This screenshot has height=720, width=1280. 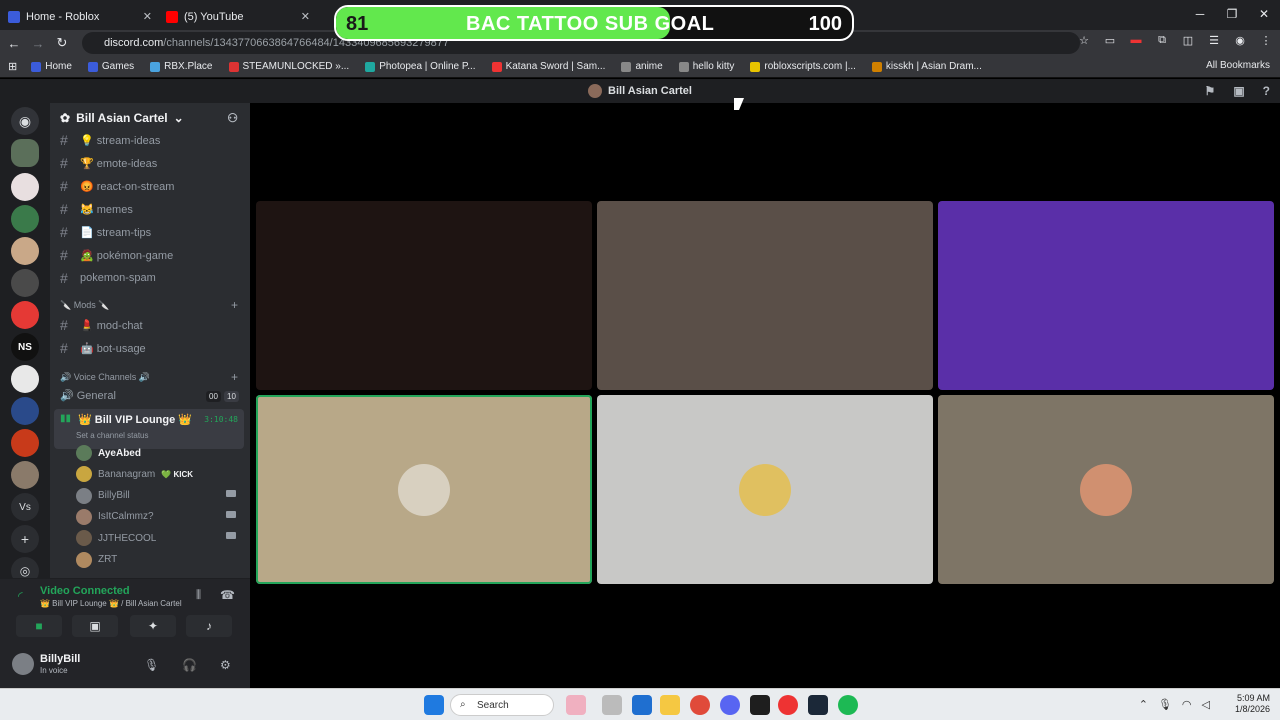 What do you see at coordinates (25, 539) in the screenshot?
I see `add-server-icon: +` at bounding box center [25, 539].